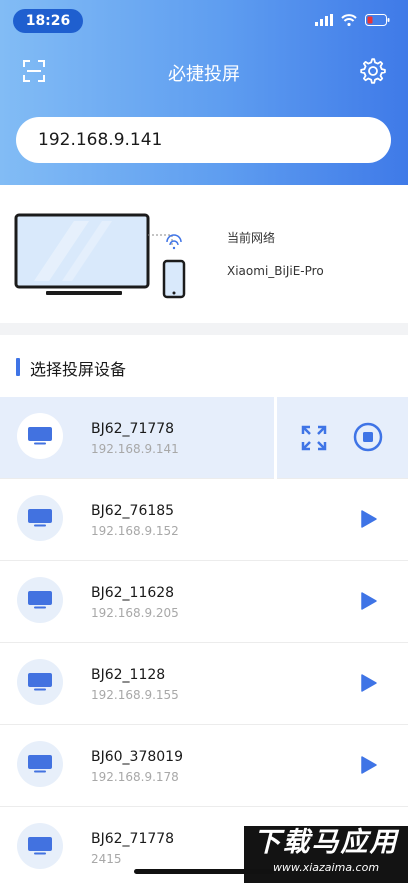 The image size is (408, 883). I want to click on status-bar: 18:26, so click(204, 22).